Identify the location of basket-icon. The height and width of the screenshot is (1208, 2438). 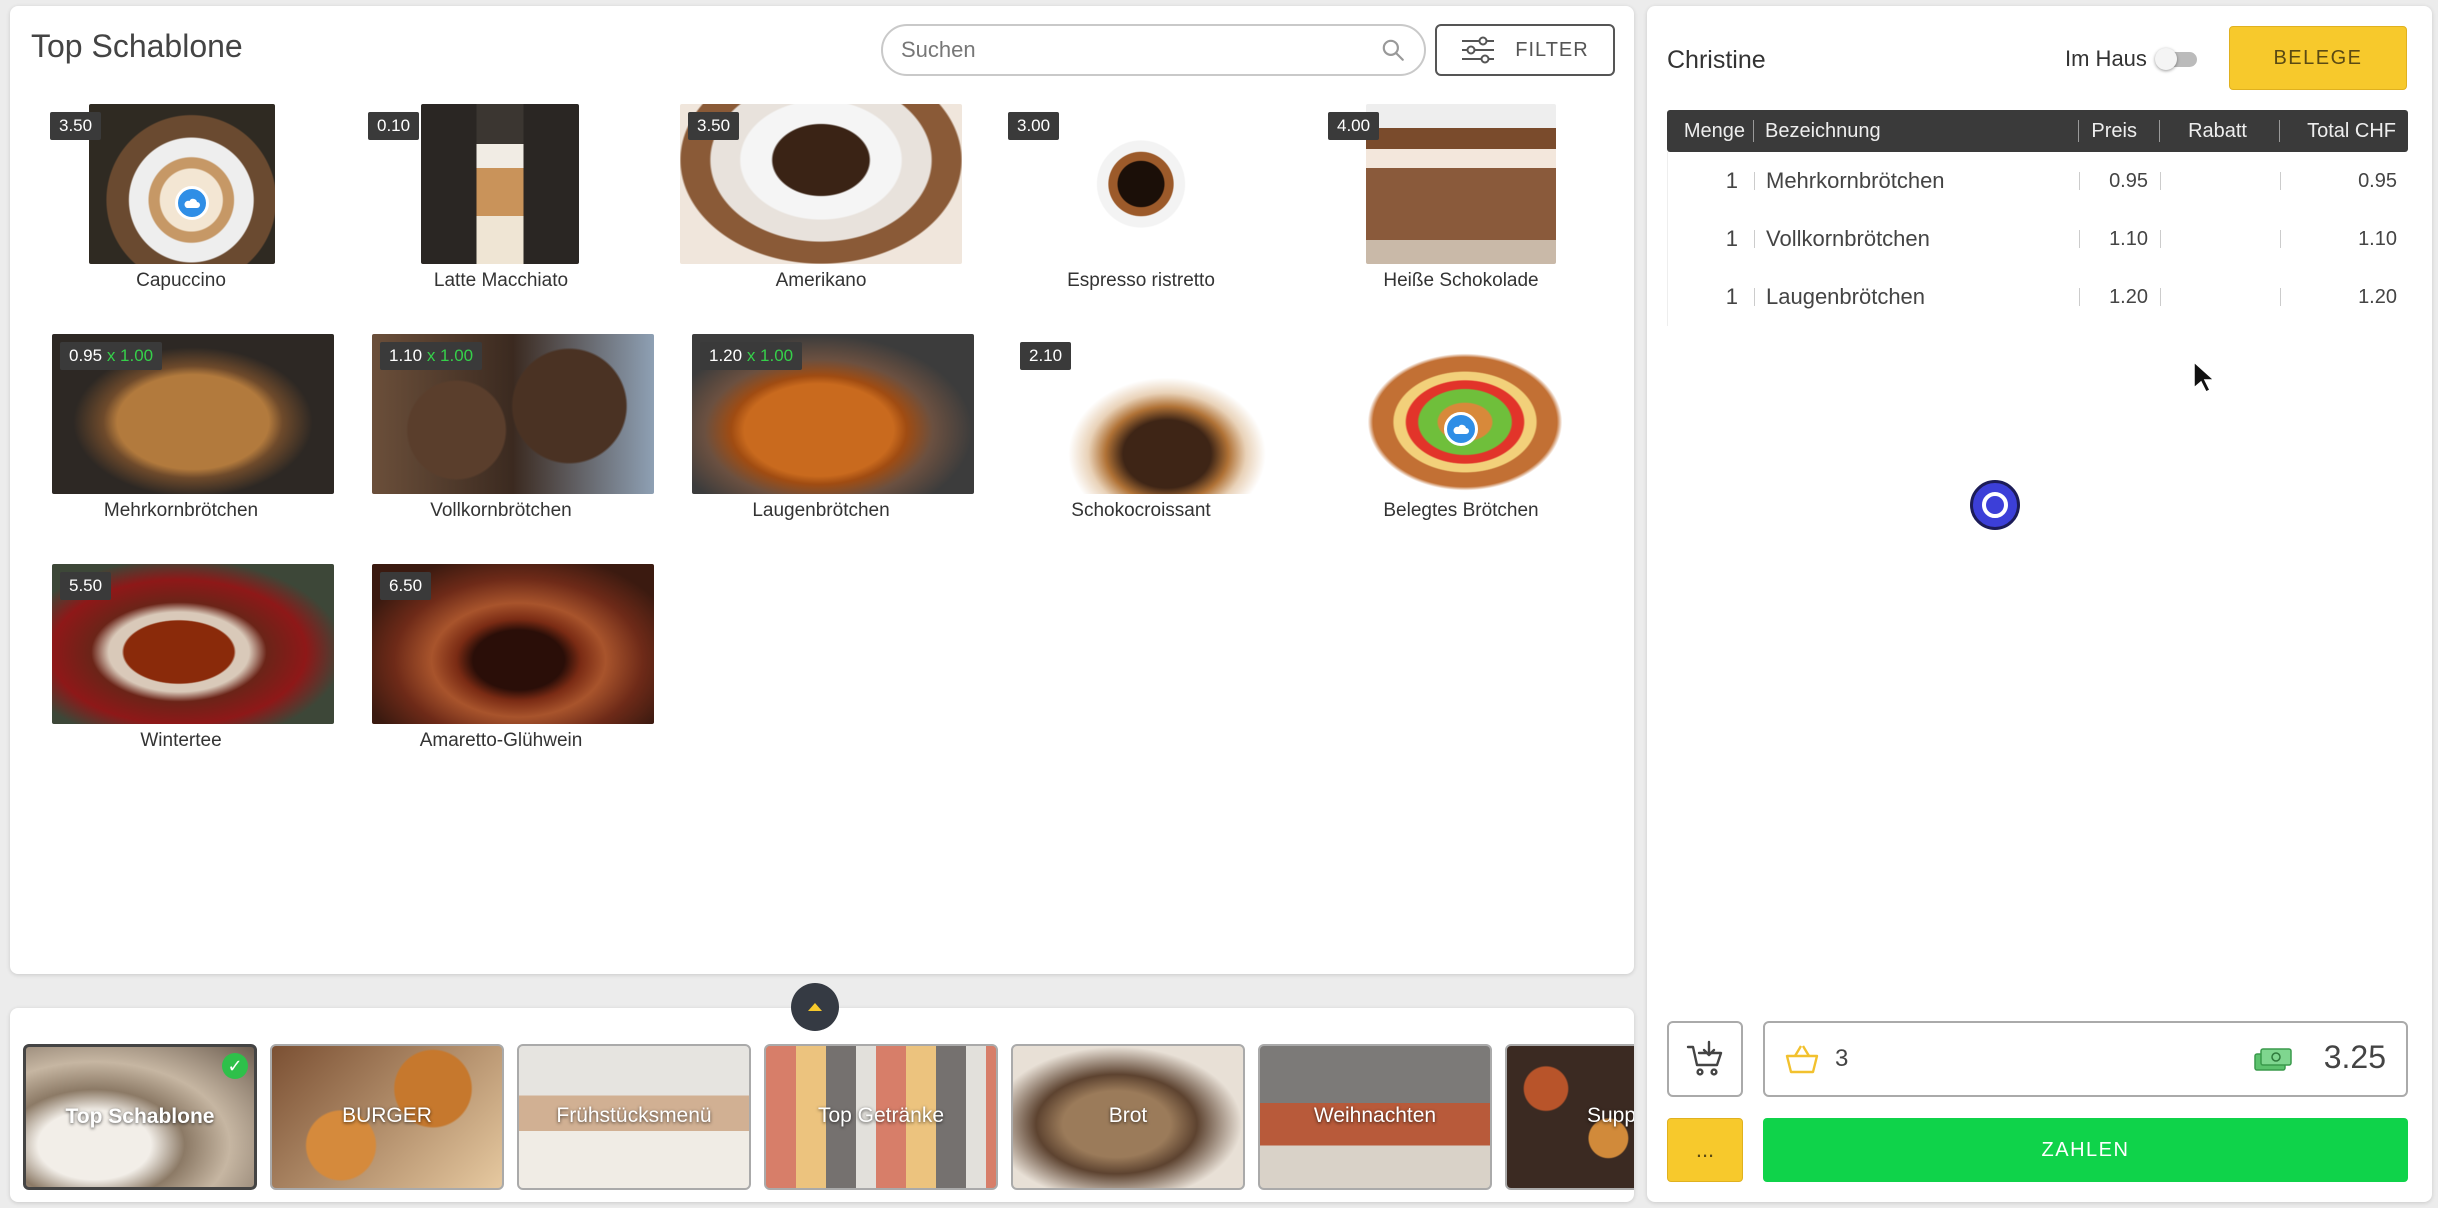
(1802, 1059).